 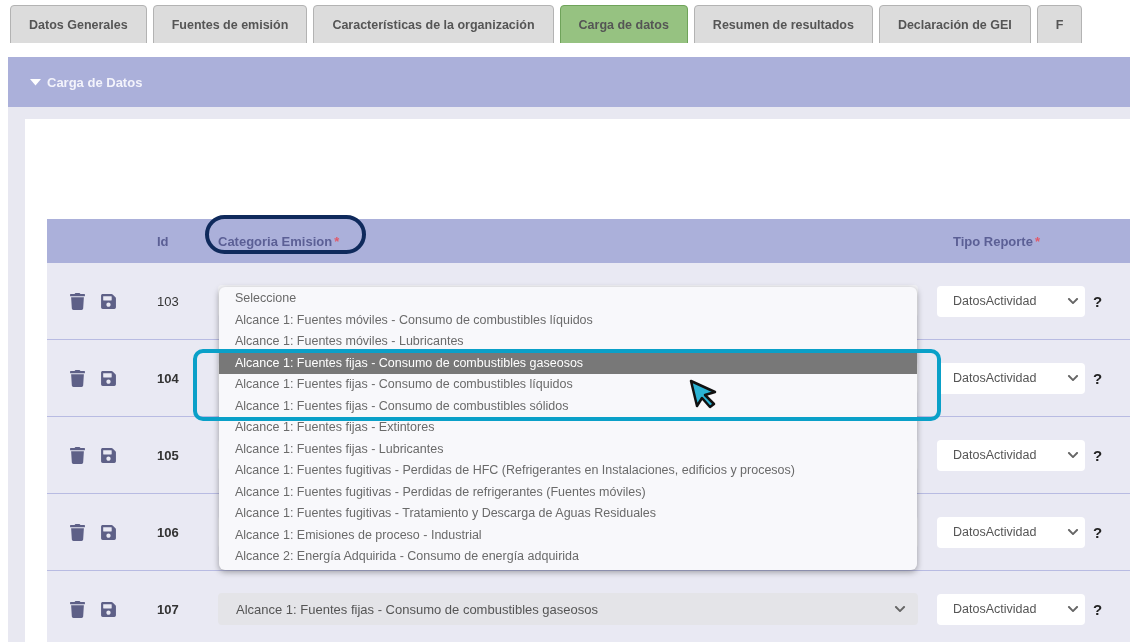 What do you see at coordinates (1059, 24) in the screenshot?
I see `tab: F` at bounding box center [1059, 24].